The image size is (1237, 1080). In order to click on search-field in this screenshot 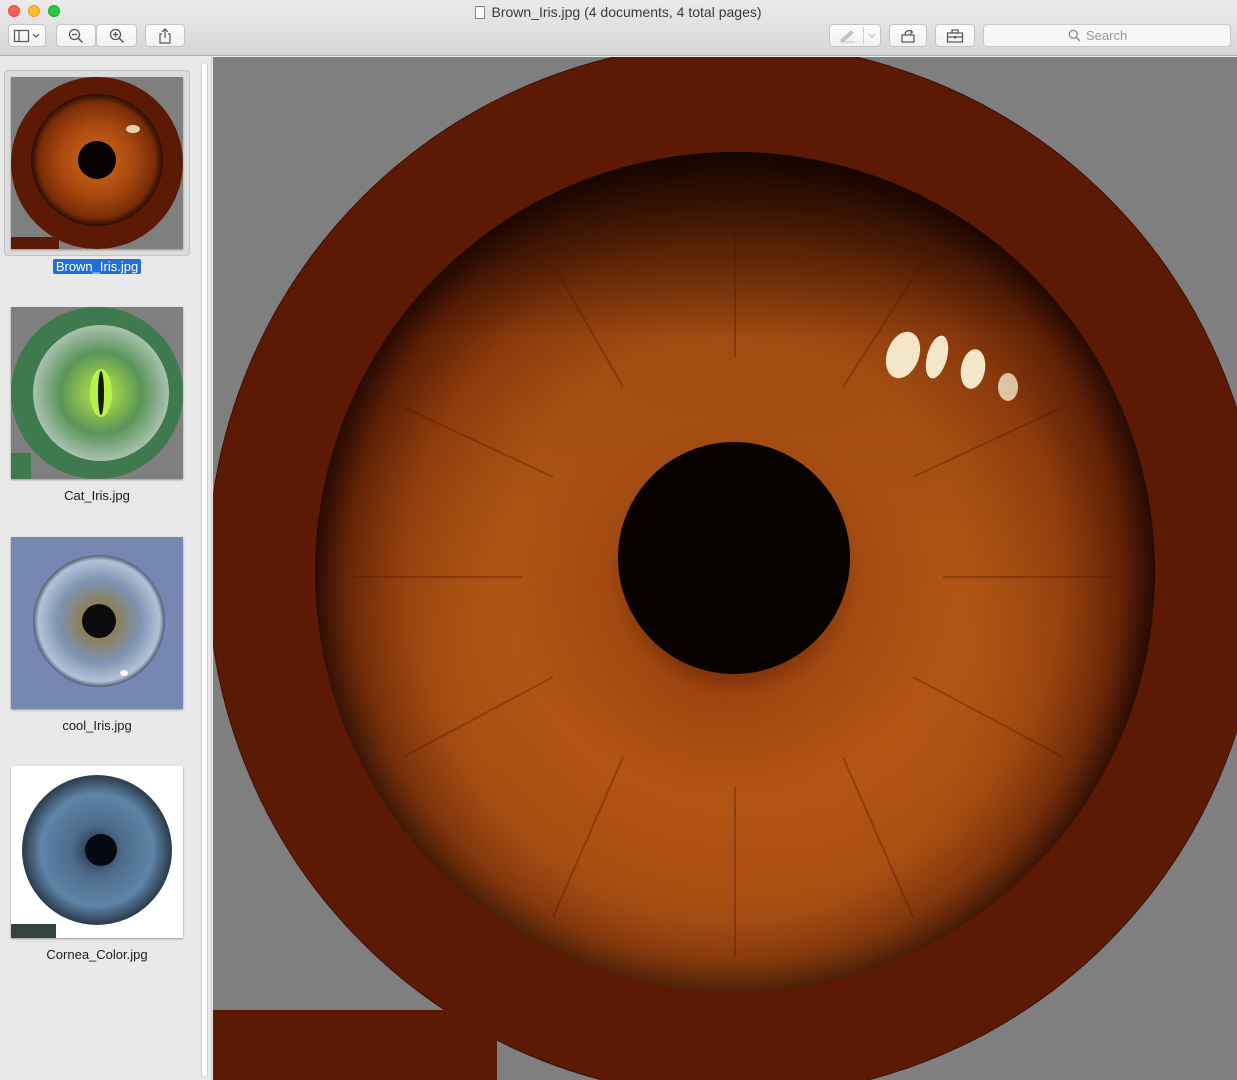, I will do `click(1107, 35)`.